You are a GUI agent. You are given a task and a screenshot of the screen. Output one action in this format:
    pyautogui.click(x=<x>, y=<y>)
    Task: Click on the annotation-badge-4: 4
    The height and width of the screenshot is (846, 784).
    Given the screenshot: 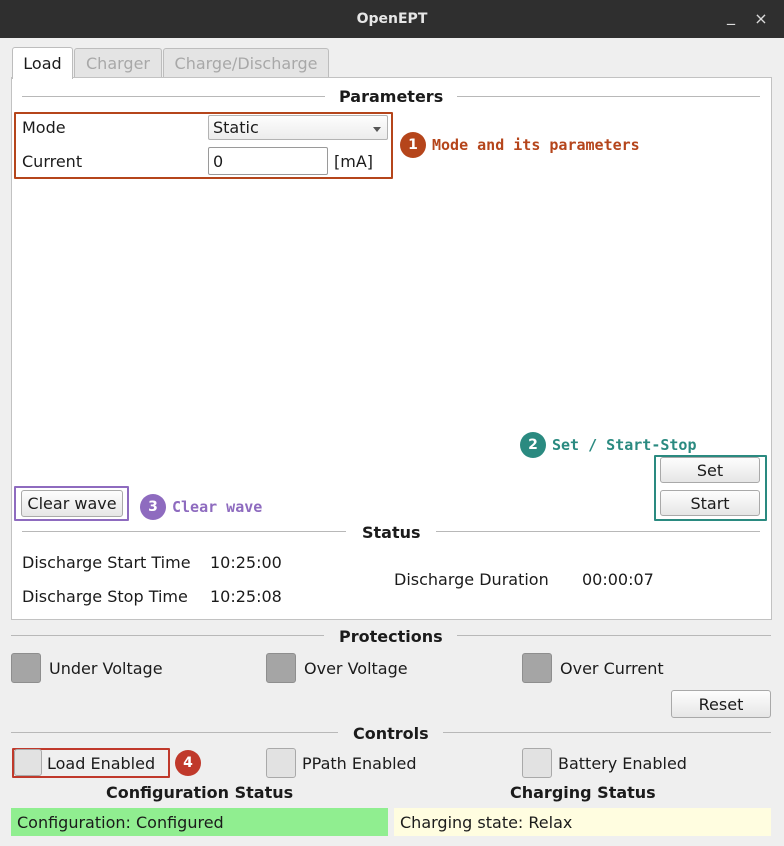 What is the action you would take?
    pyautogui.click(x=188, y=763)
    